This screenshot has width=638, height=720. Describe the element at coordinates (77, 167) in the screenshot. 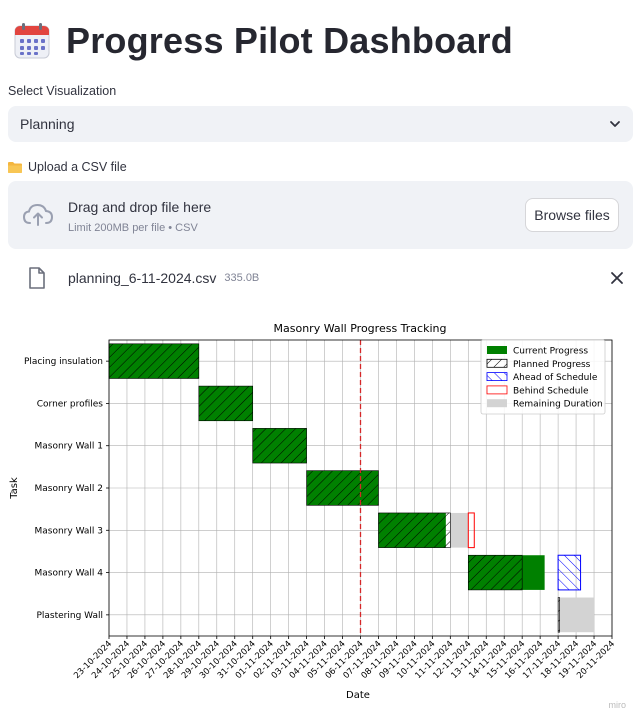

I see `upload-label: Upload a CSV file` at that location.